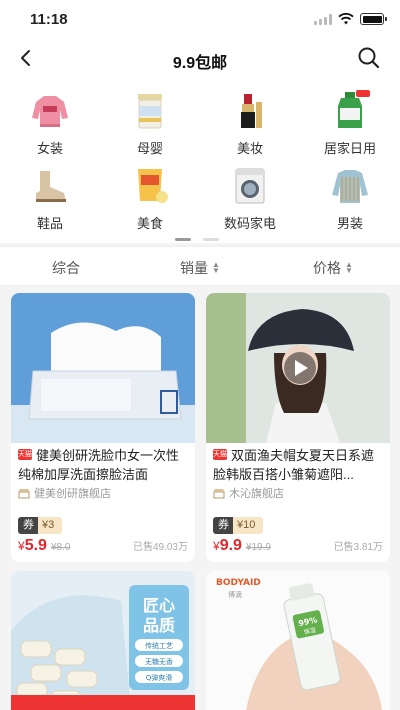 This screenshot has width=400, height=710. What do you see at coordinates (327, 268) in the screenshot?
I see `sort-price-label: 价格` at bounding box center [327, 268].